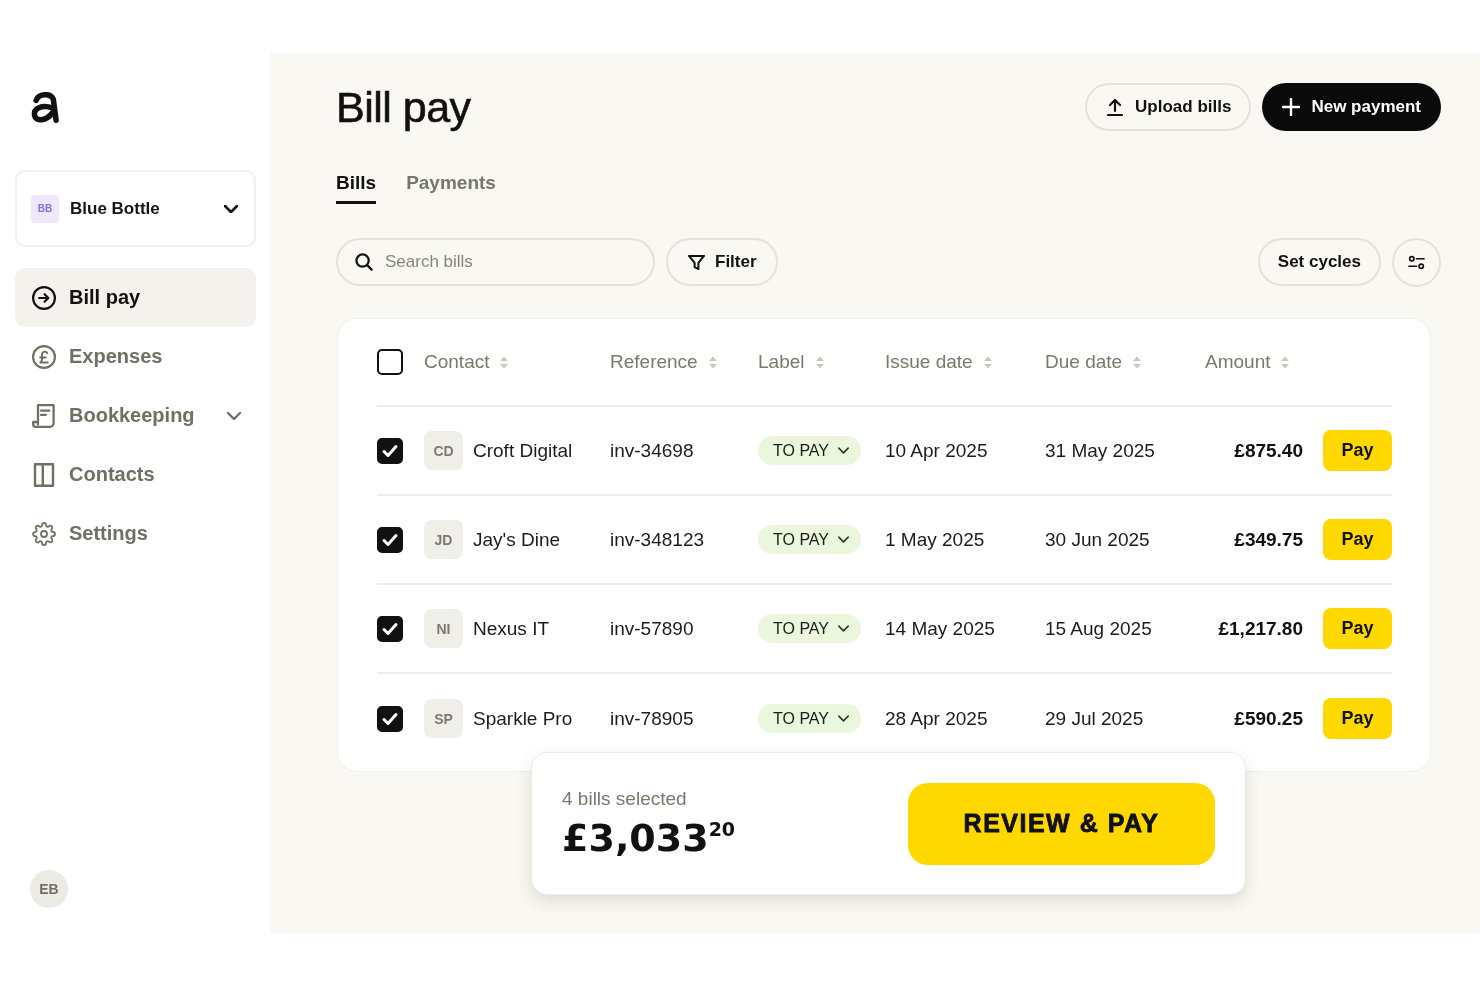 This screenshot has width=1480, height=987. Describe the element at coordinates (1260, 628) in the screenshot. I see `amount: £1,217.80` at that location.